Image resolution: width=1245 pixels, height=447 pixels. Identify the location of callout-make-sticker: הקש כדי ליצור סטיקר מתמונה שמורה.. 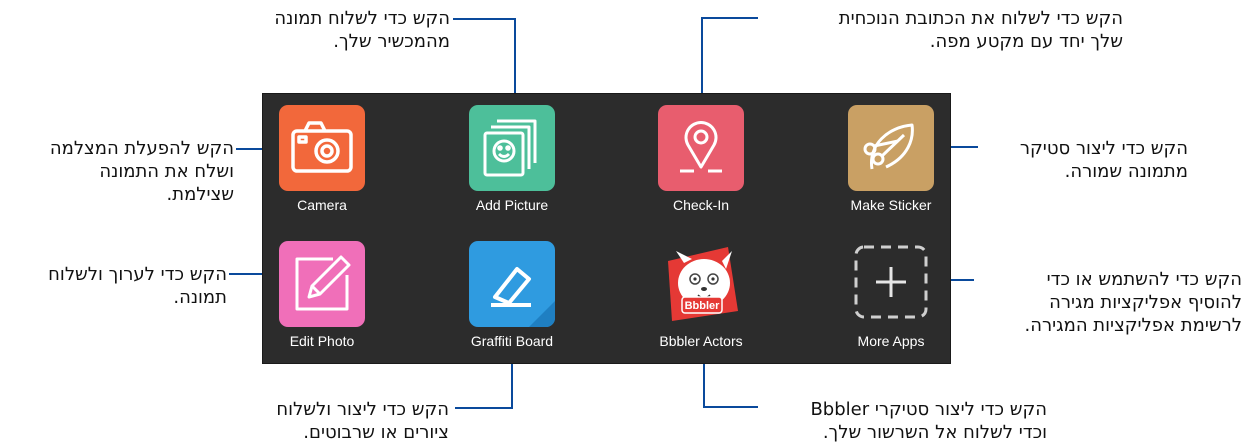
(1103, 160).